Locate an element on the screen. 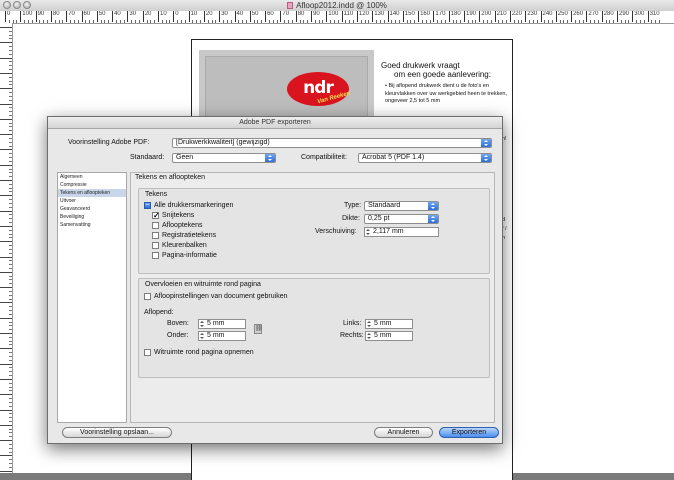 The height and width of the screenshot is (480, 674). bleed-marks-checkbox: Aflooptekens is located at coordinates (177, 225).